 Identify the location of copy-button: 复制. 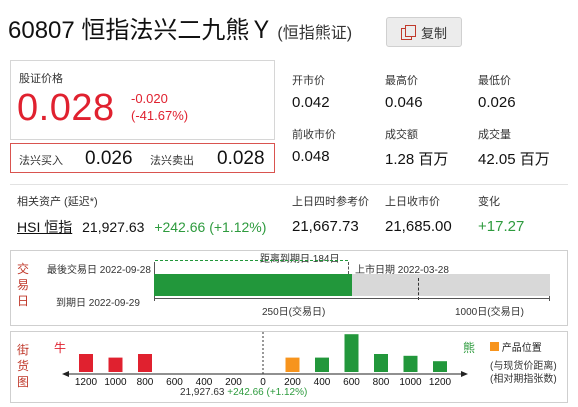
(424, 32).